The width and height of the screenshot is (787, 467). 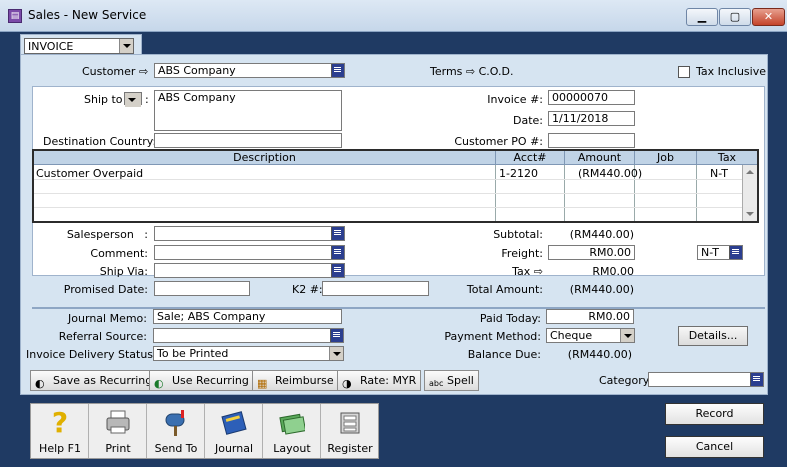 I want to click on invoice-number-field: 00000070, so click(x=591, y=97).